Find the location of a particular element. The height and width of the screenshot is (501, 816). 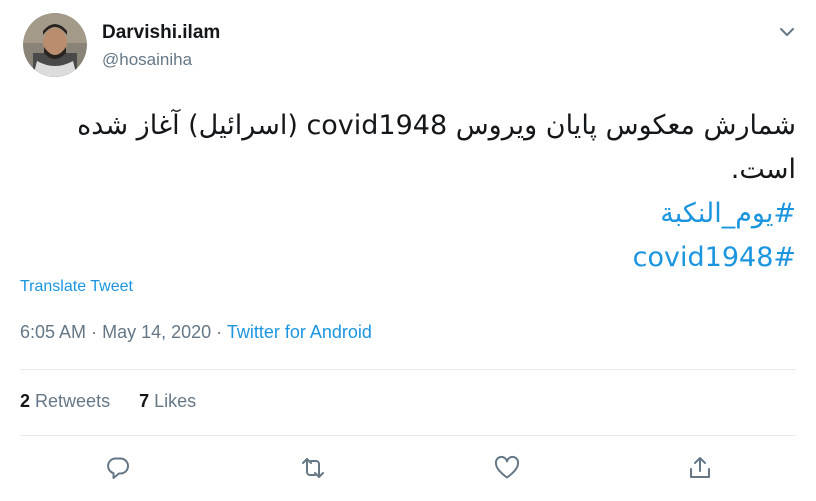

hashtag-link-covid1948: #covid1948 is located at coordinates (714, 257).